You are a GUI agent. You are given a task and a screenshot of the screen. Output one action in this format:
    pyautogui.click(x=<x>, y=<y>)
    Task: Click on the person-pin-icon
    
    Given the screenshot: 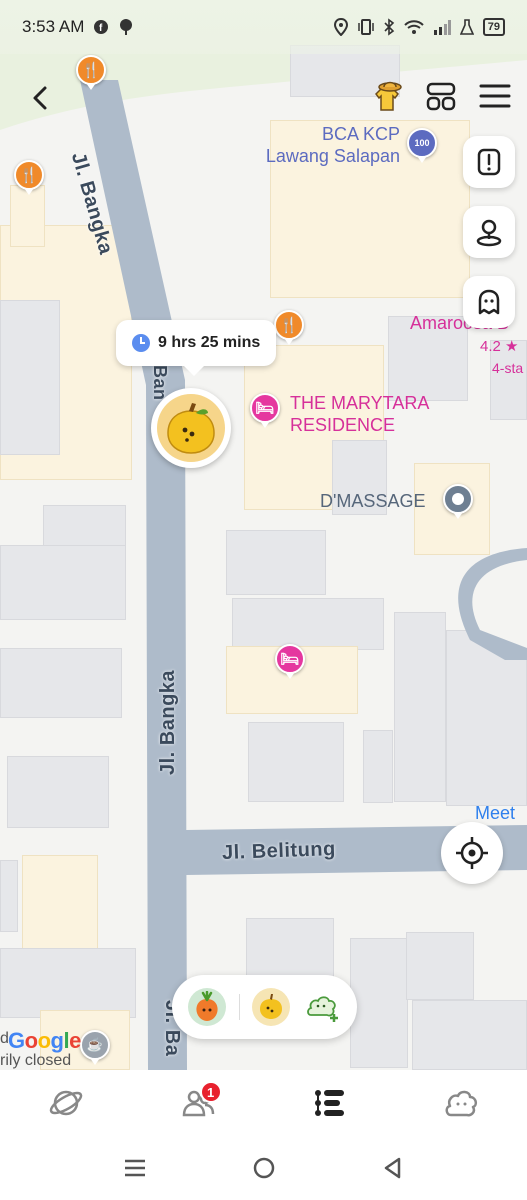 What is the action you would take?
    pyautogui.click(x=489, y=233)
    